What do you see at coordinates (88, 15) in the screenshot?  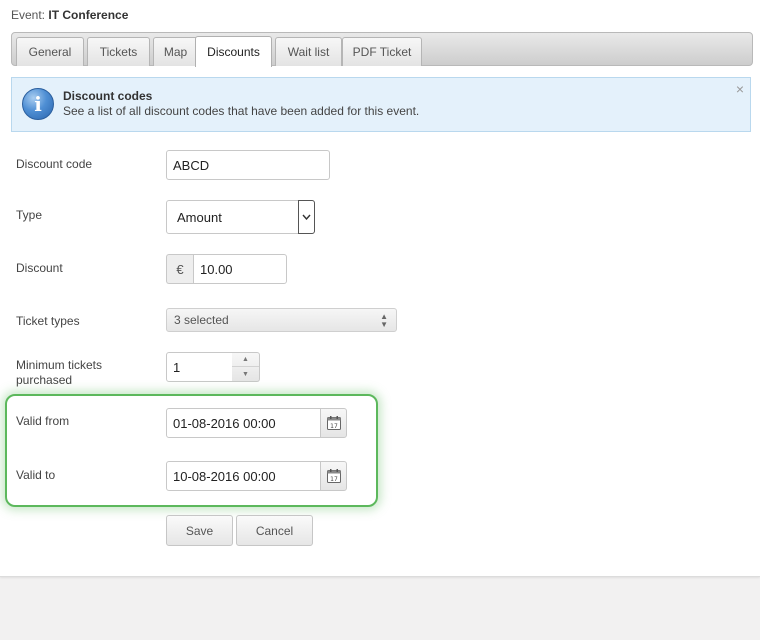 I see `event-name: IT Conference` at bounding box center [88, 15].